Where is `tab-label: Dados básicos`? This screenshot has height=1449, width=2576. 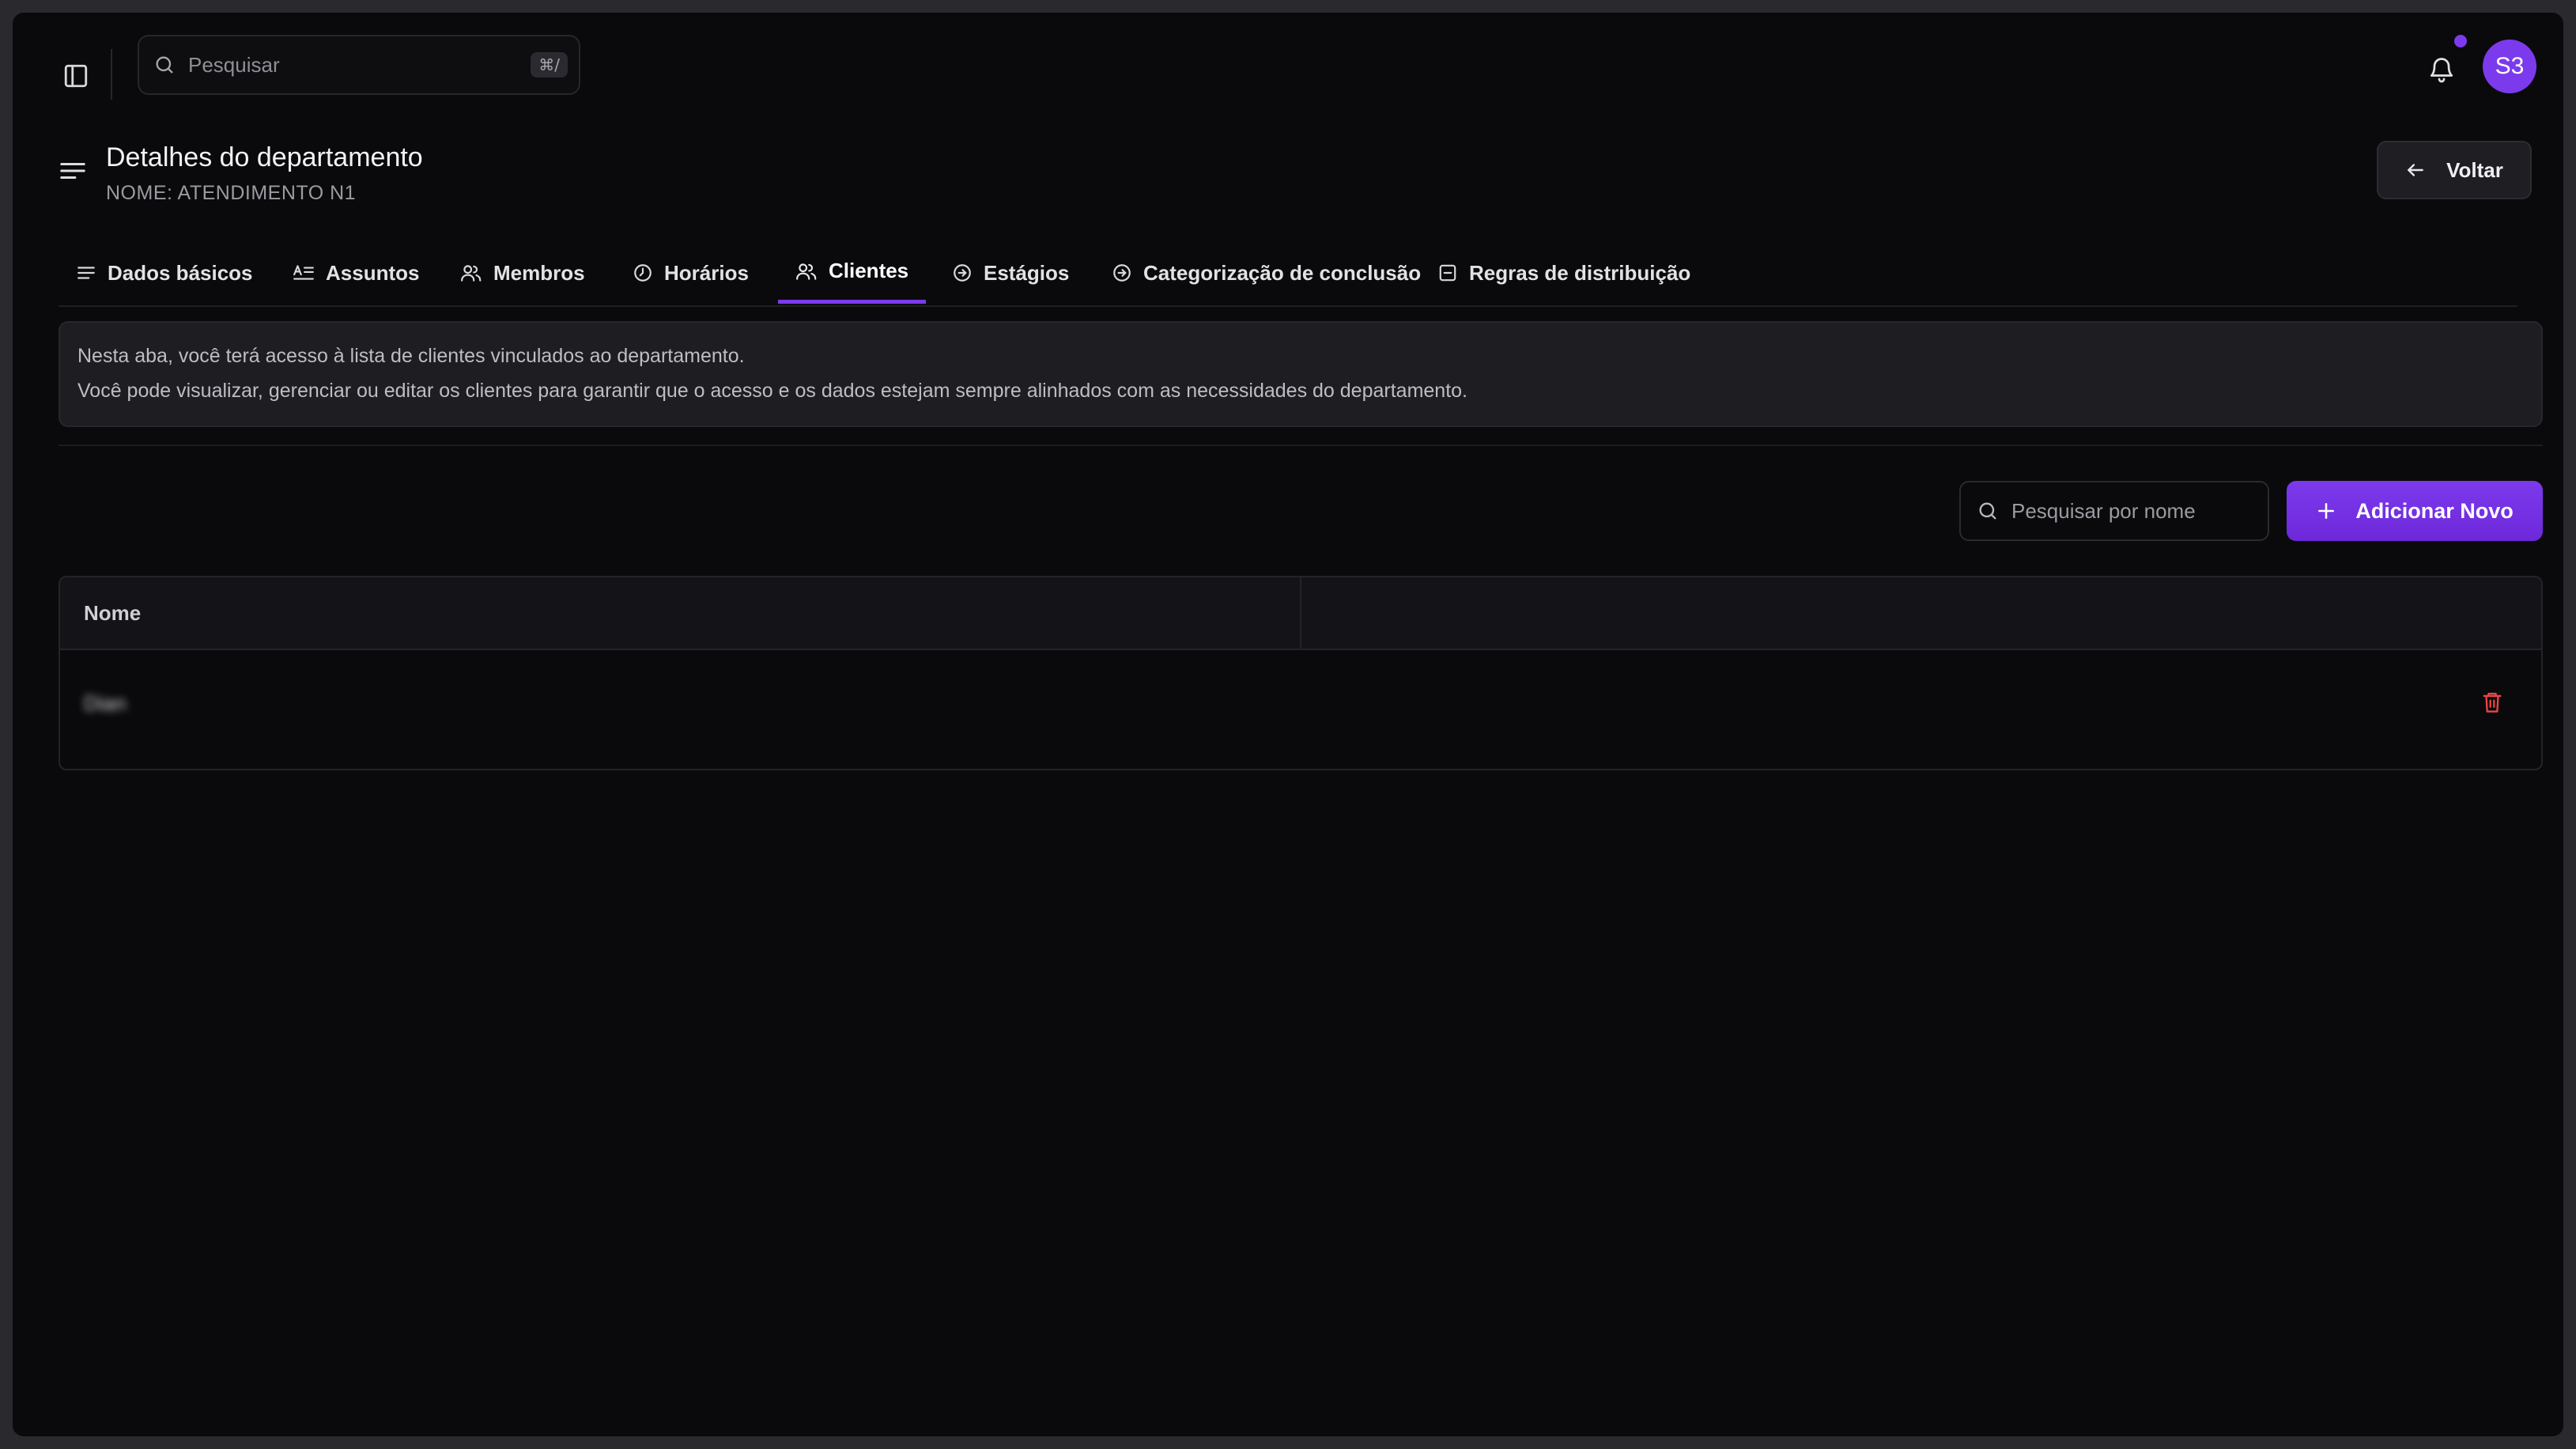 tab-label: Dados básicos is located at coordinates (180, 273).